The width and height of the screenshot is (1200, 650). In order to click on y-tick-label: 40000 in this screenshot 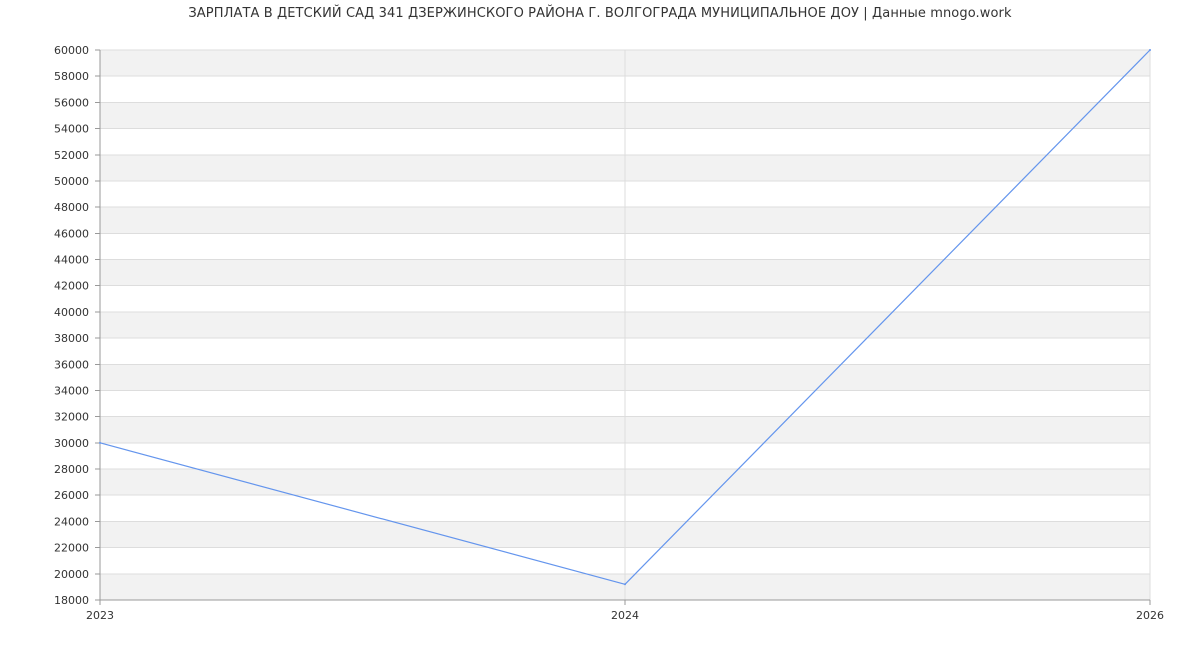, I will do `click(71, 312)`.